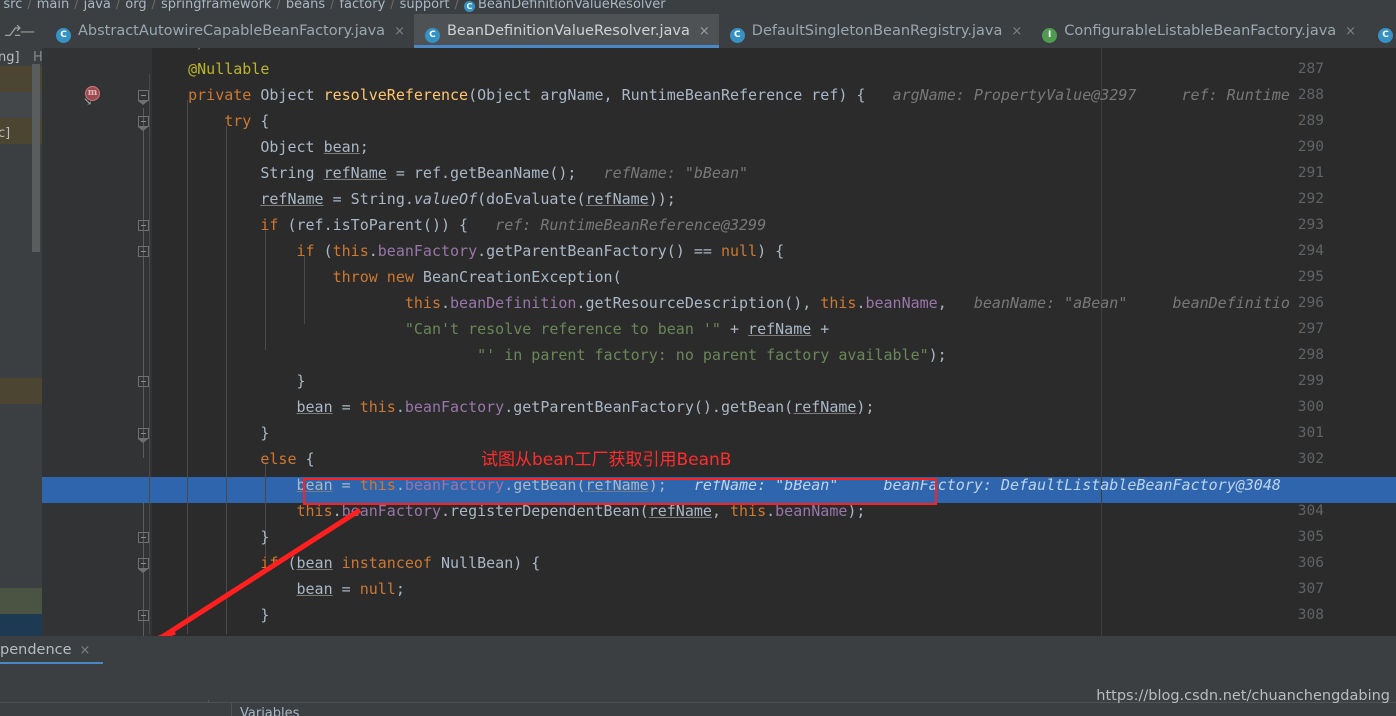  I want to click on breadcrumb-item: java, so click(97, 6).